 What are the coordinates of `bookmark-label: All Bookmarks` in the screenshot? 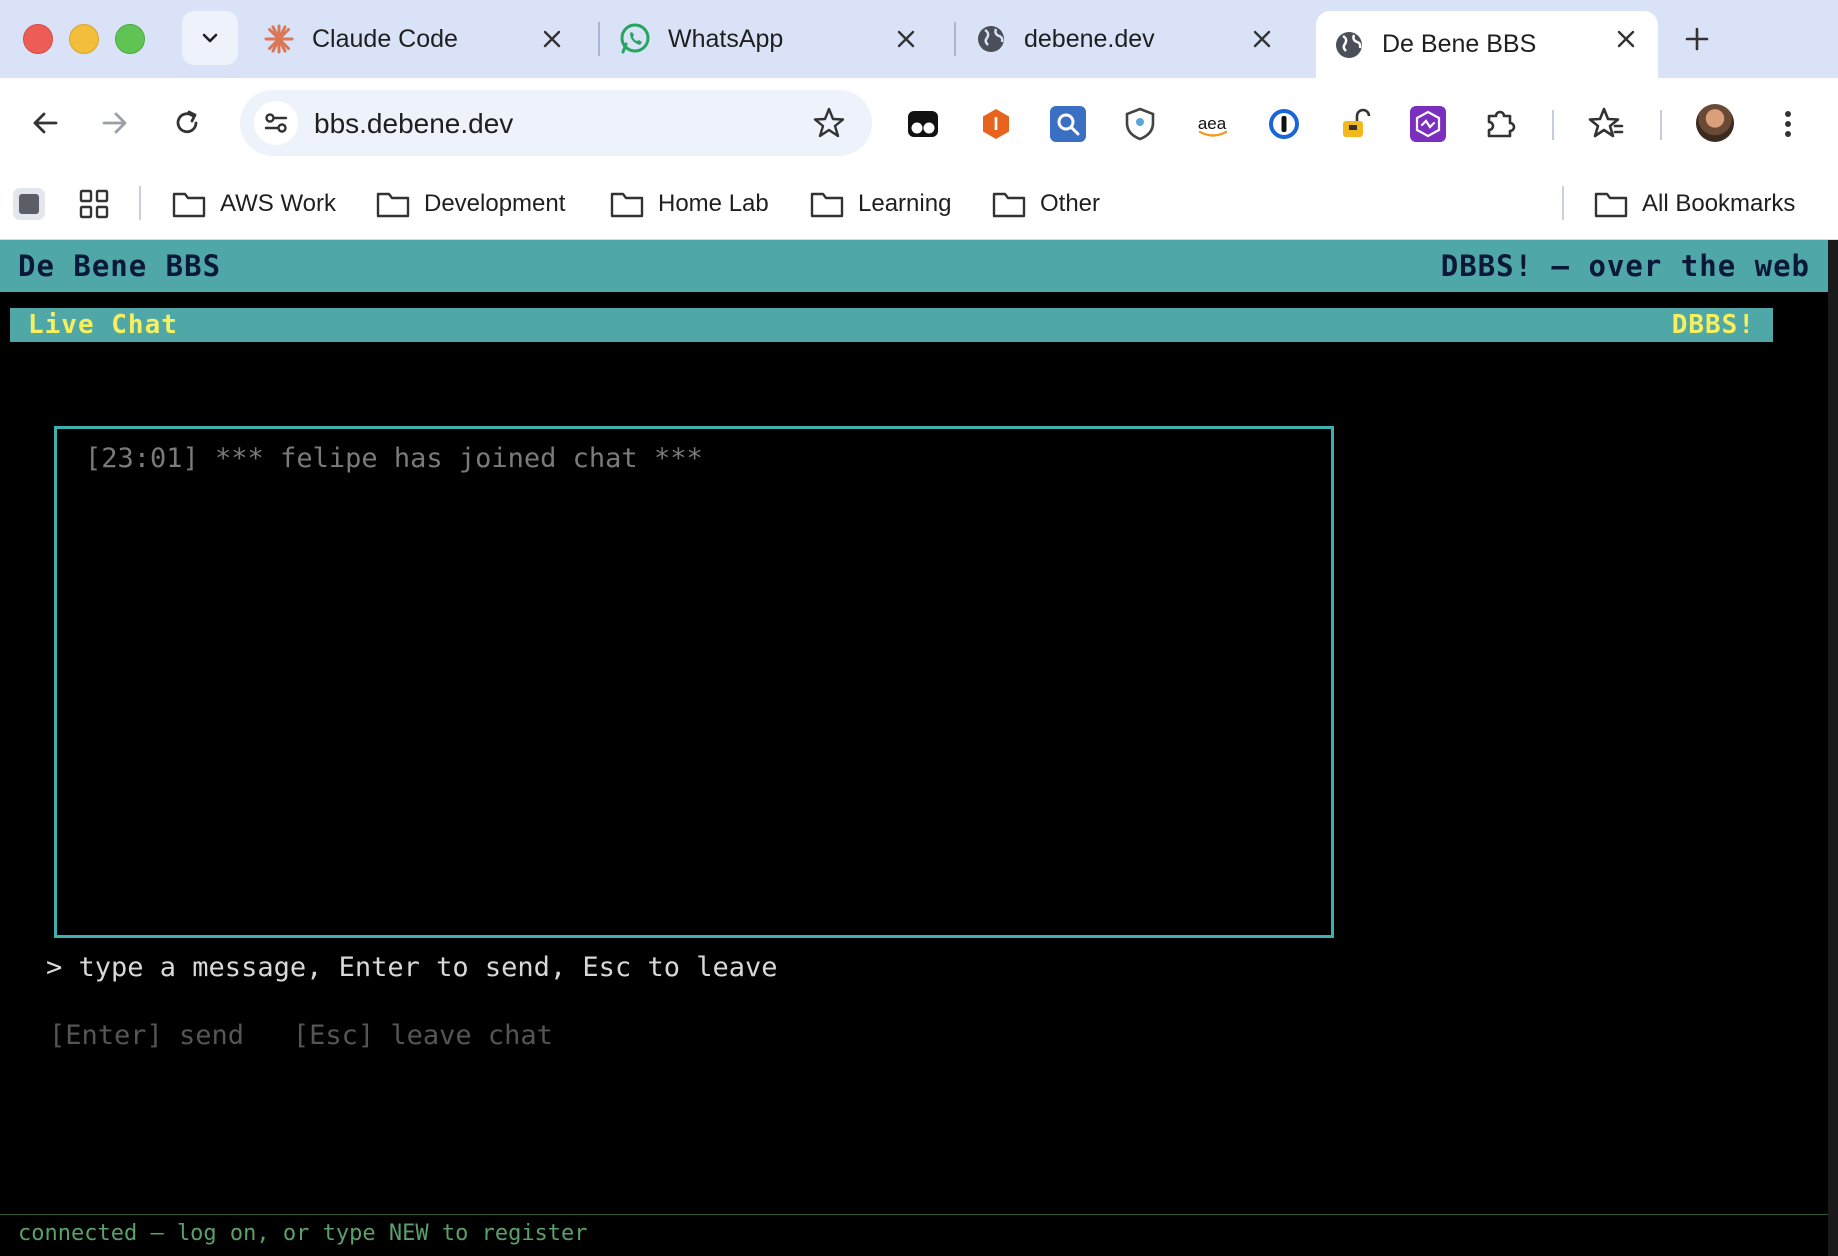 It's located at (1719, 203).